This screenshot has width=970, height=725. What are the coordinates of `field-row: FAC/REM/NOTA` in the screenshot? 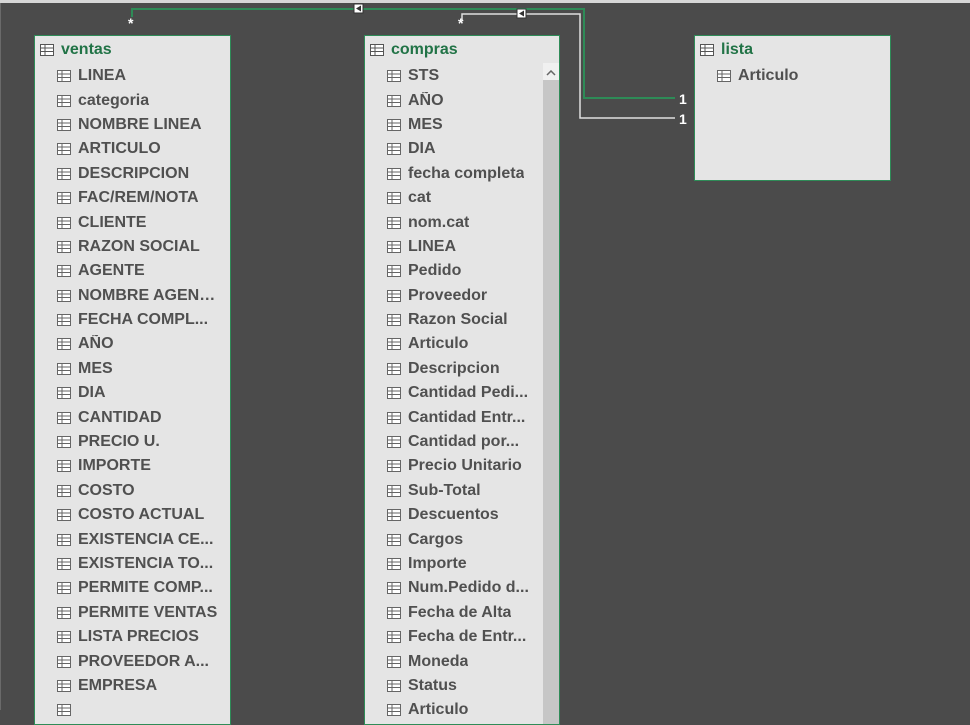 It's located at (132, 198).